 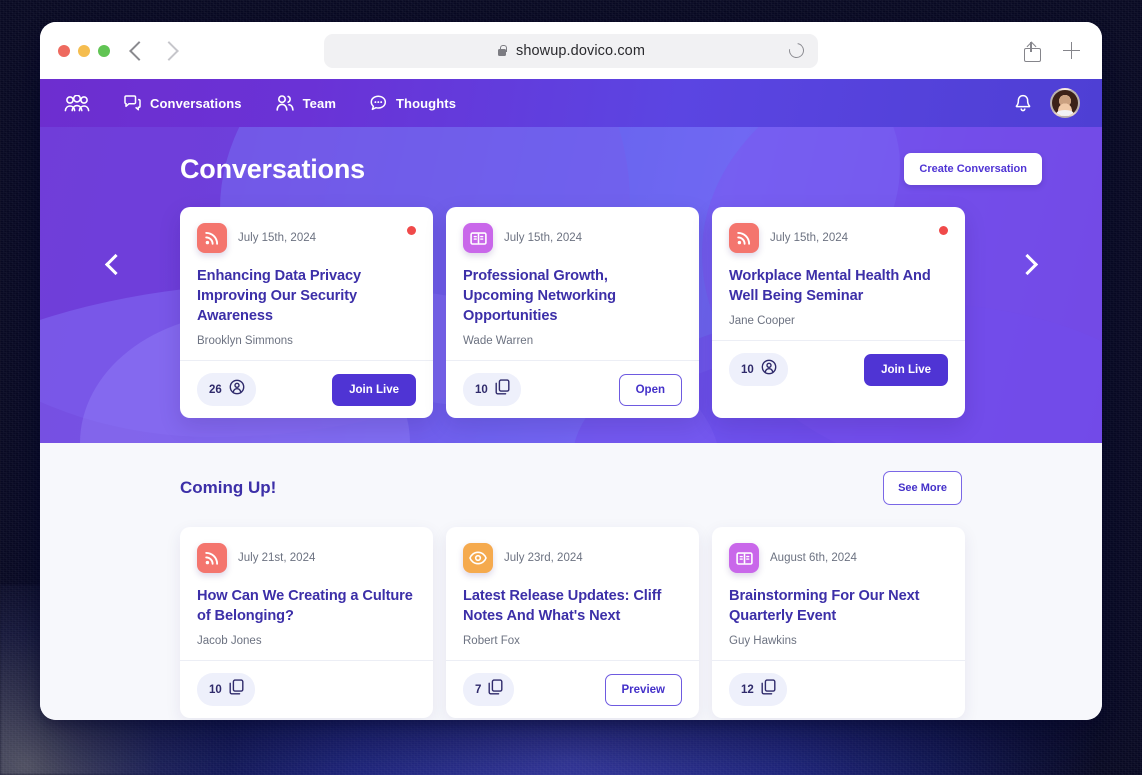 I want to click on card-author: Wade Warren, so click(x=498, y=341).